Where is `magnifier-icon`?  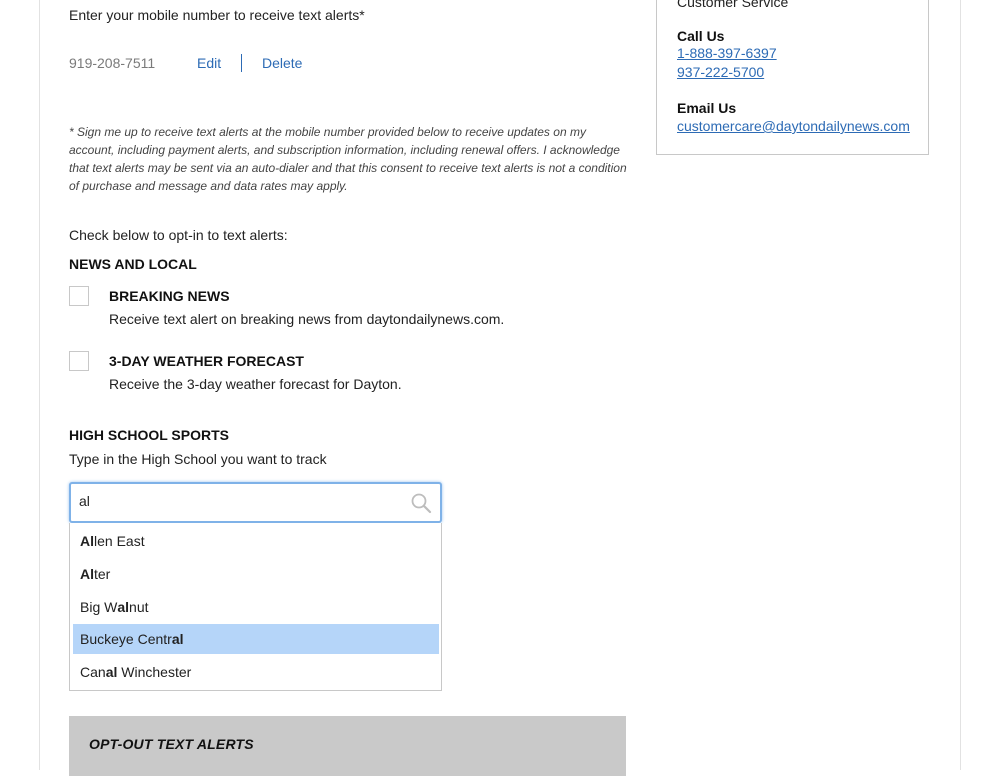
magnifier-icon is located at coordinates (421, 503).